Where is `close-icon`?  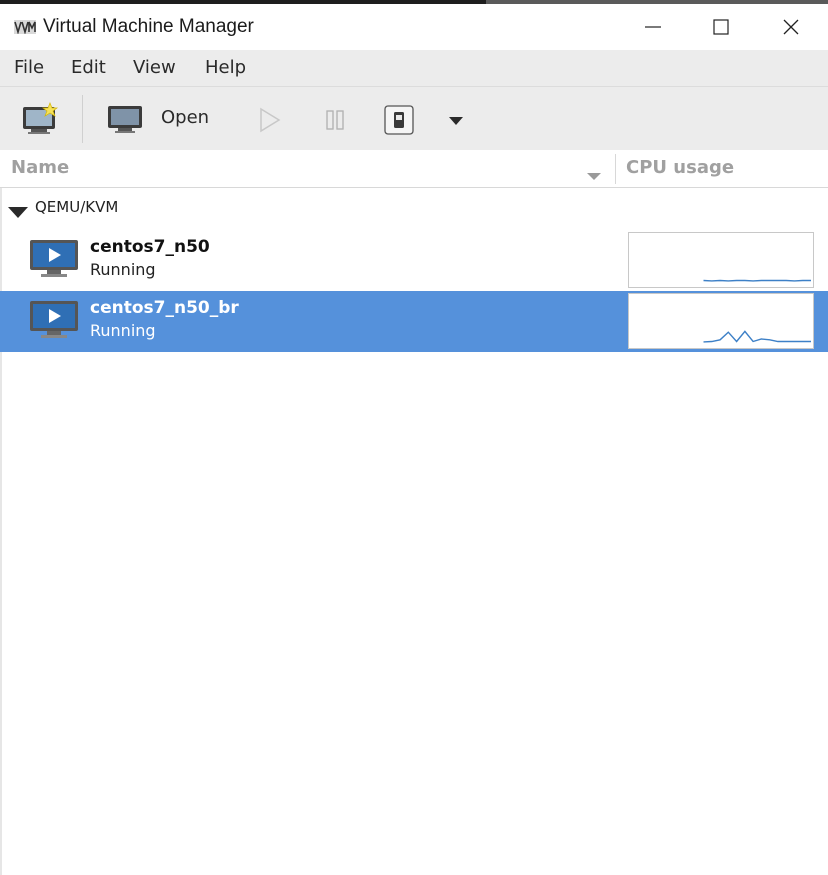 close-icon is located at coordinates (791, 27).